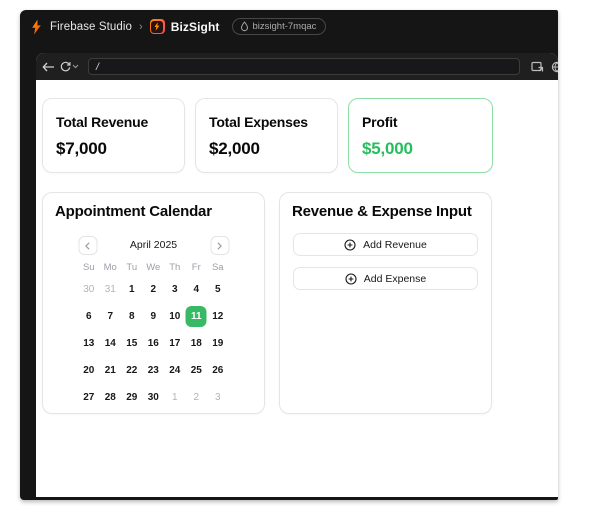  I want to click on chevron-right-icon, so click(219, 245).